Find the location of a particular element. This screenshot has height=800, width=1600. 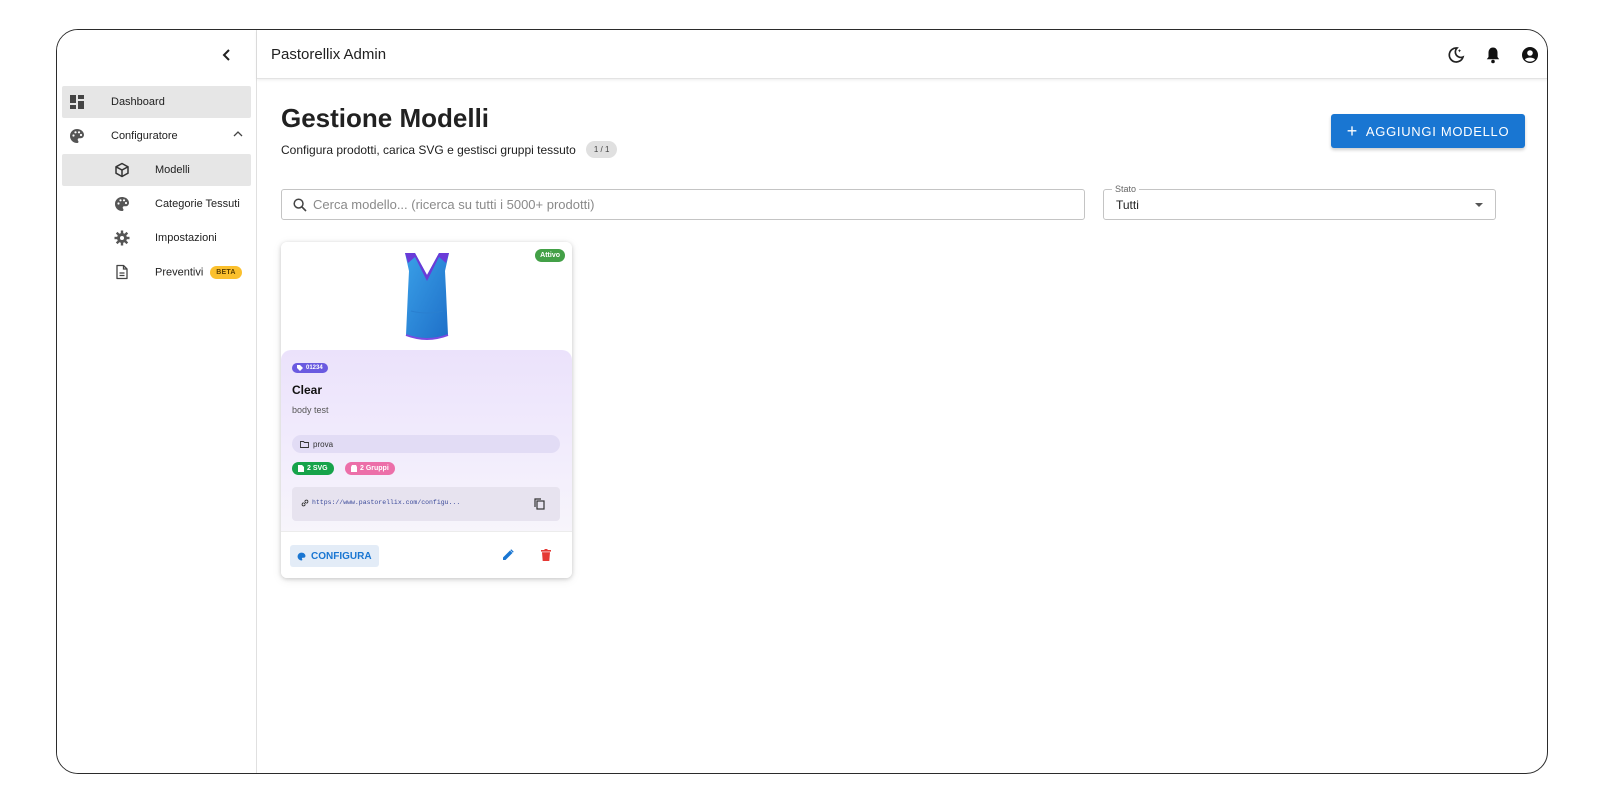

chevron-up-icon is located at coordinates (238, 134).